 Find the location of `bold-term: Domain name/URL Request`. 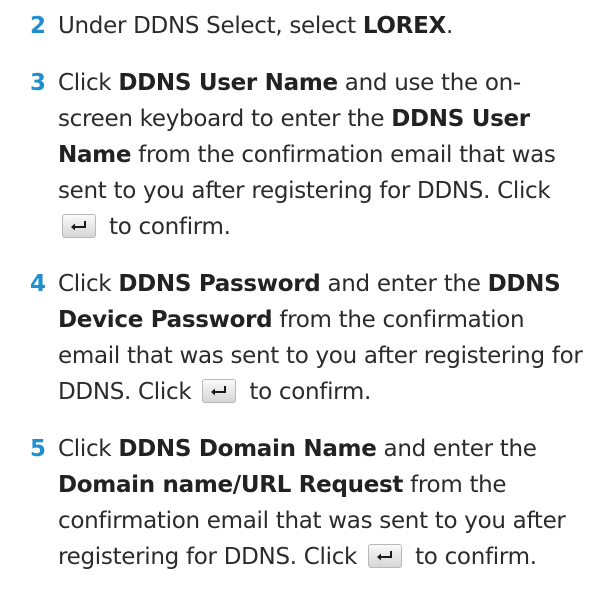

bold-term: Domain name/URL Request is located at coordinates (231, 485).